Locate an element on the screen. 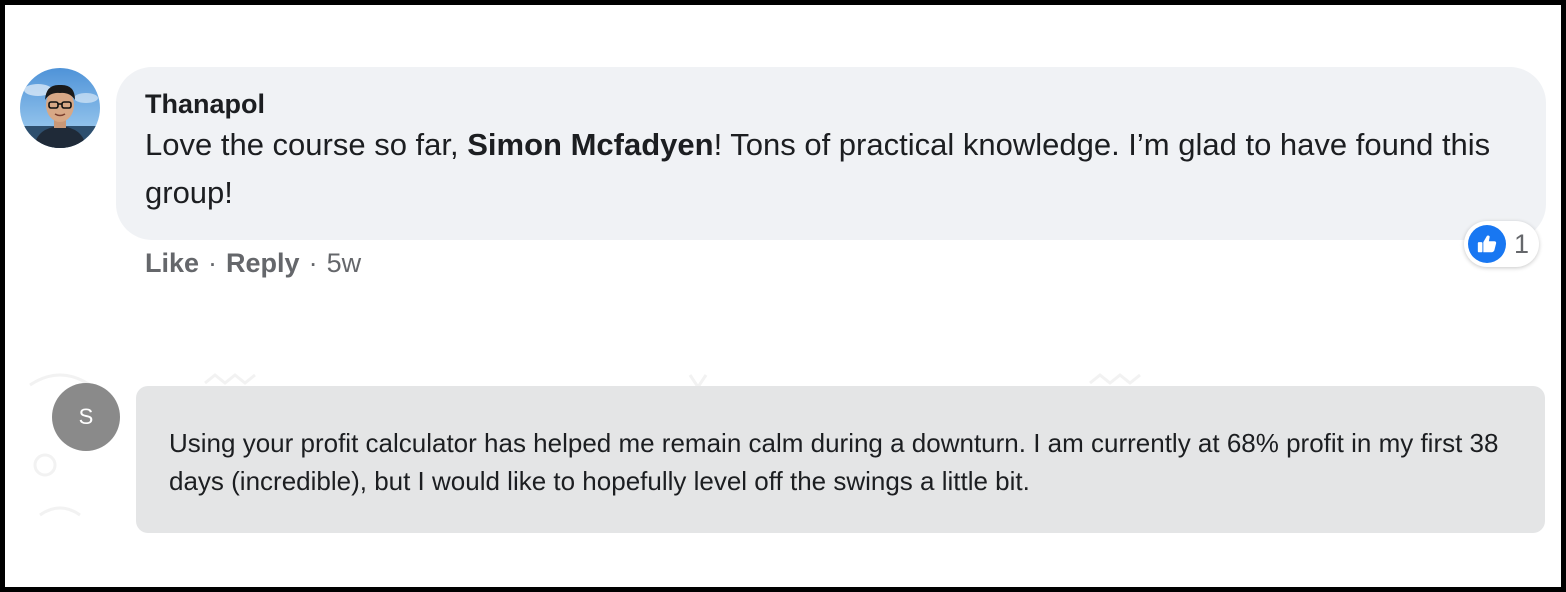  reply-link: Reply is located at coordinates (263, 263).